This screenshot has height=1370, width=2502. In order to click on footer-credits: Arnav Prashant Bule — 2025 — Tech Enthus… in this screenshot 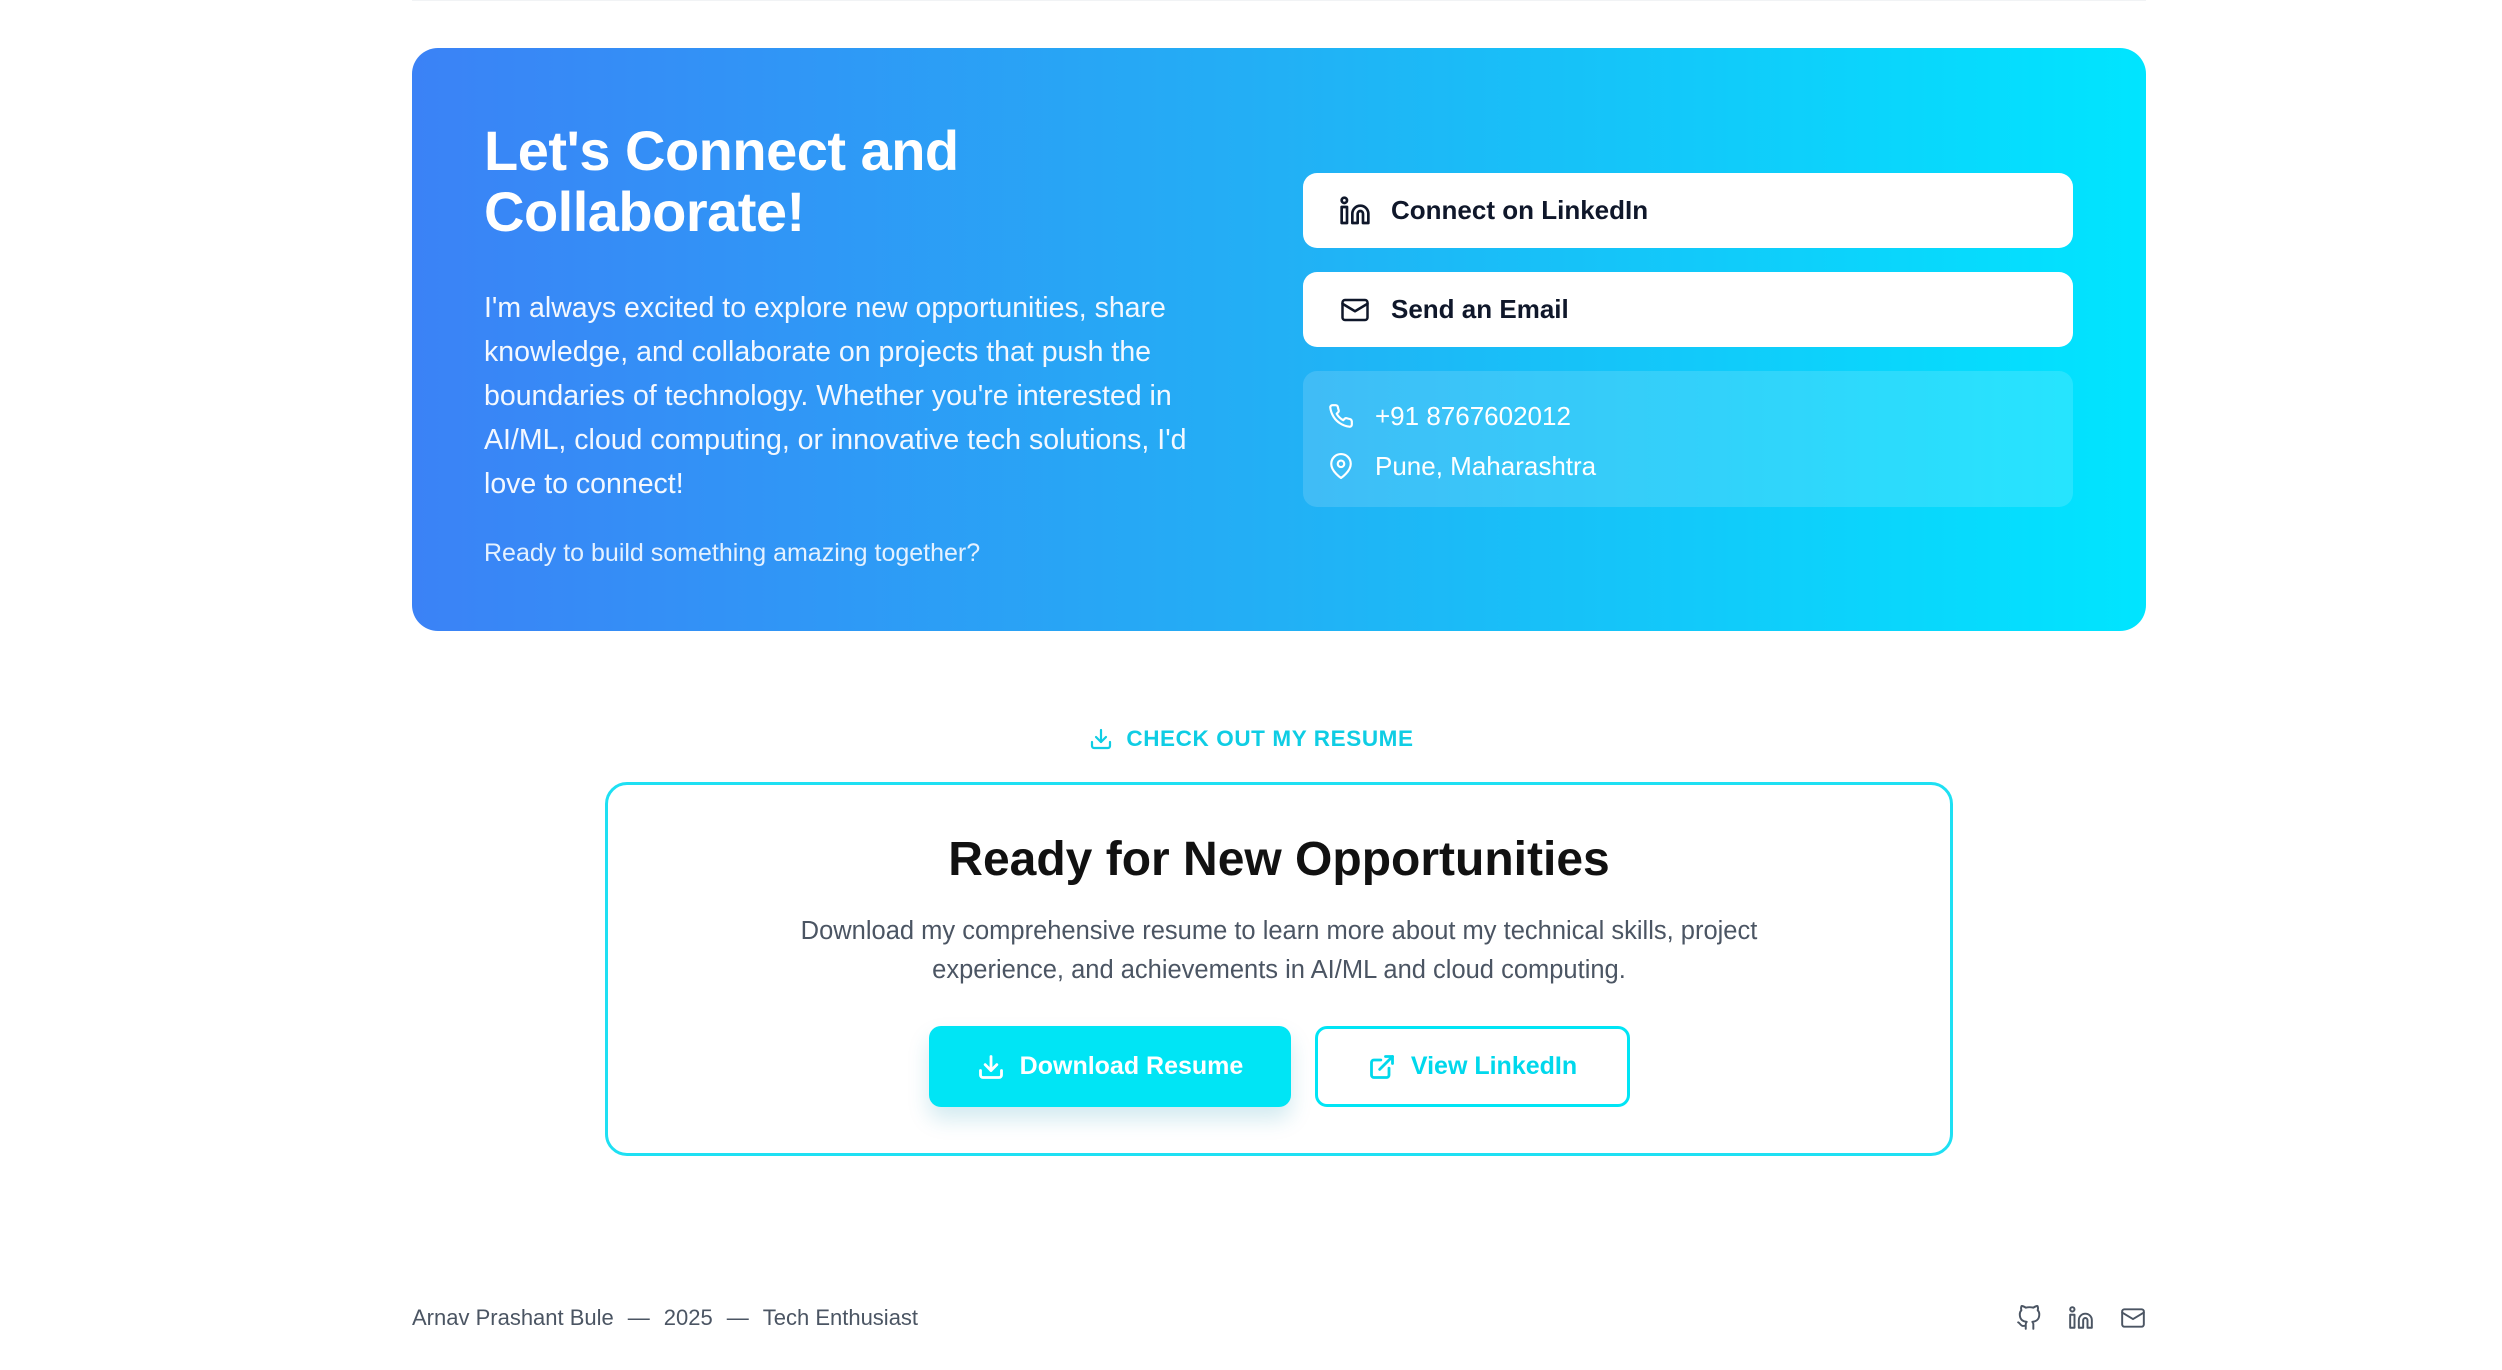, I will do `click(665, 1318)`.